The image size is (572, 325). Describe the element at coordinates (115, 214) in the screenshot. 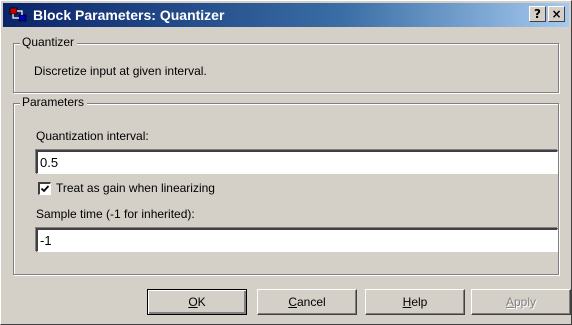

I see `sample-time-label: Sample time (-1 for inherited):` at that location.